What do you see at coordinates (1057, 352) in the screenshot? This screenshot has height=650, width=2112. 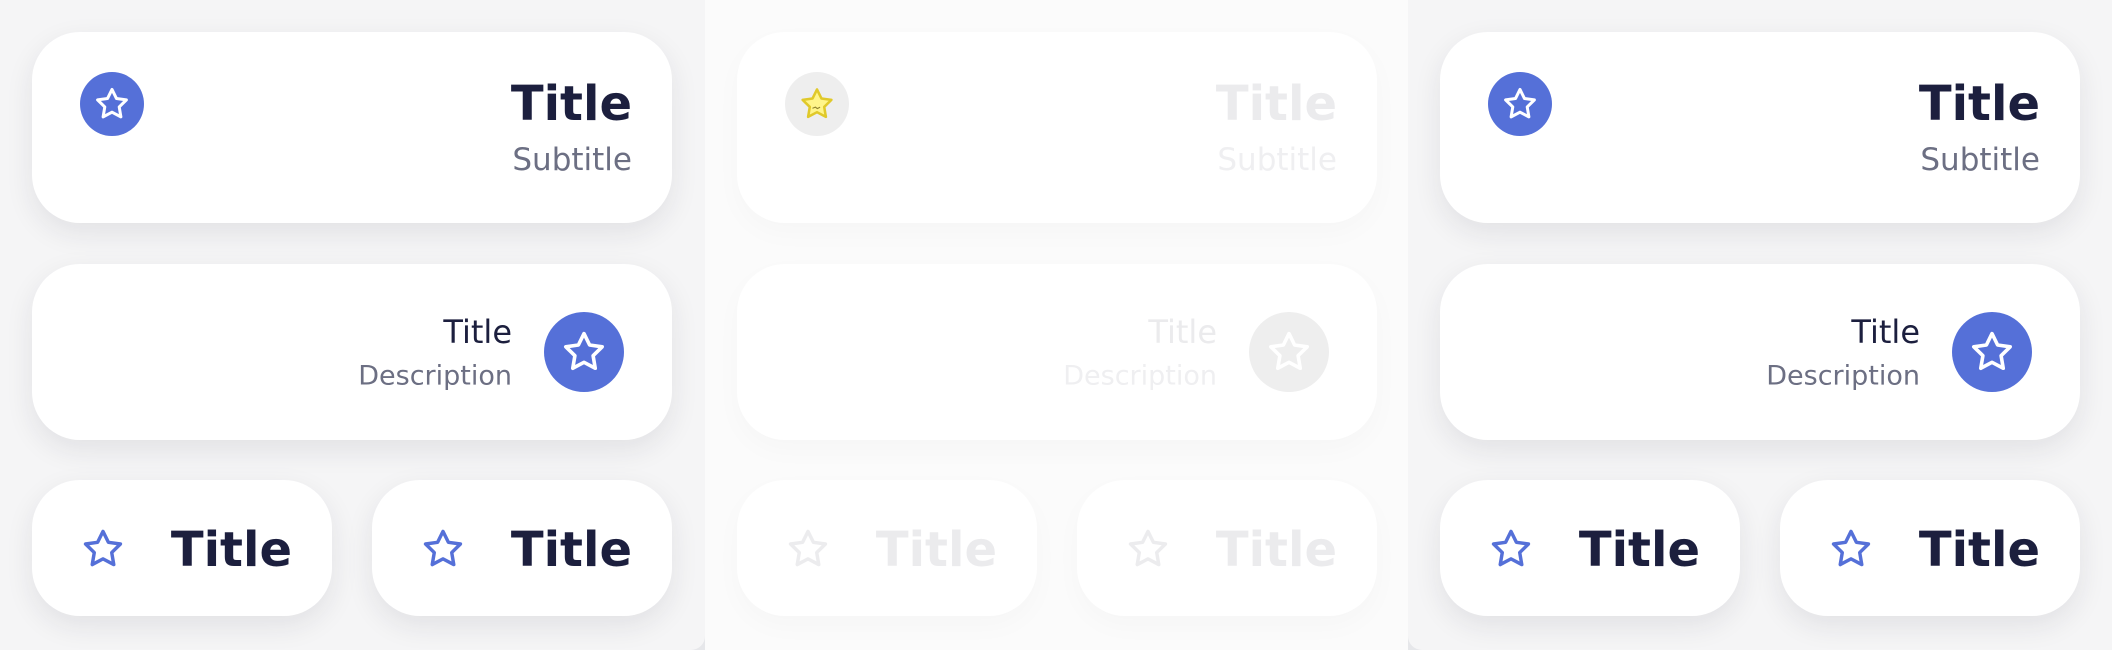 I see `card-title-description-disabled: Title Description` at bounding box center [1057, 352].